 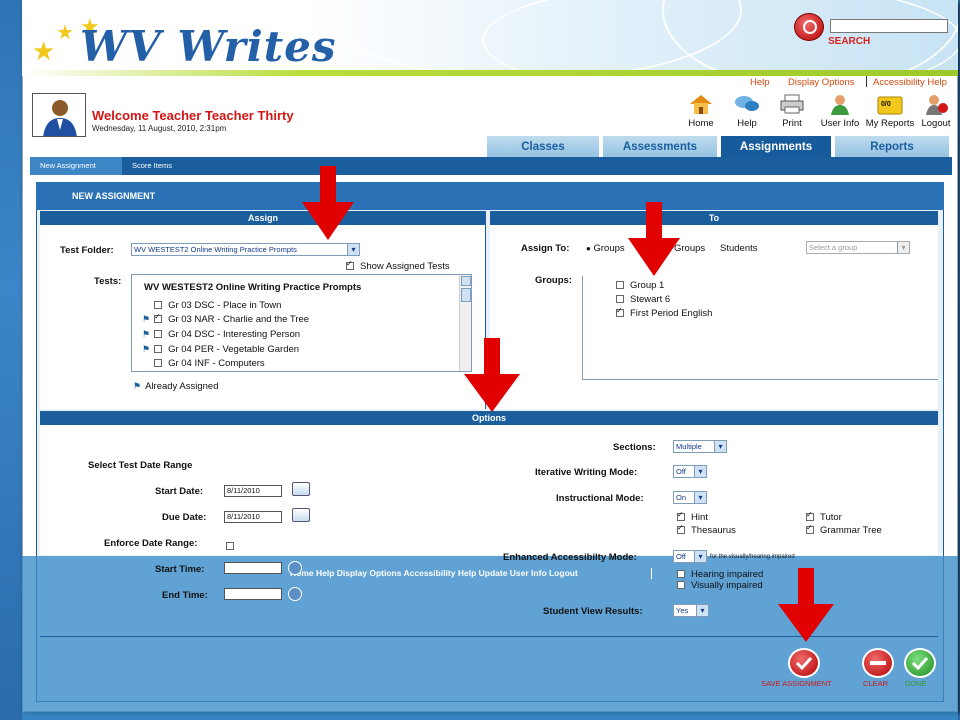 What do you see at coordinates (875, 683) in the screenshot?
I see `clear-button: CLEAR` at bounding box center [875, 683].